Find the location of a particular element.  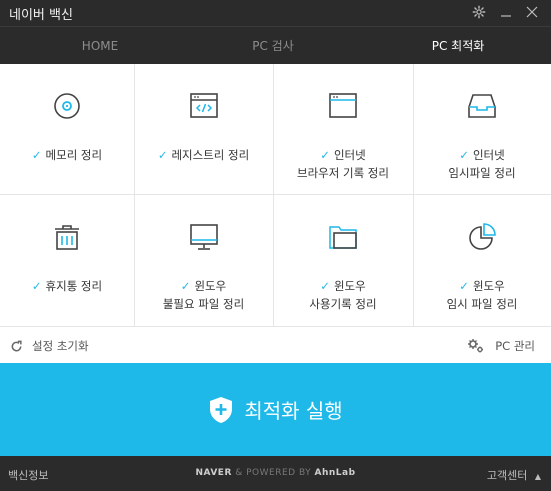

option-internet-temp-cleanup: ✓ 인터넷임시파일 정리 is located at coordinates (482, 129).